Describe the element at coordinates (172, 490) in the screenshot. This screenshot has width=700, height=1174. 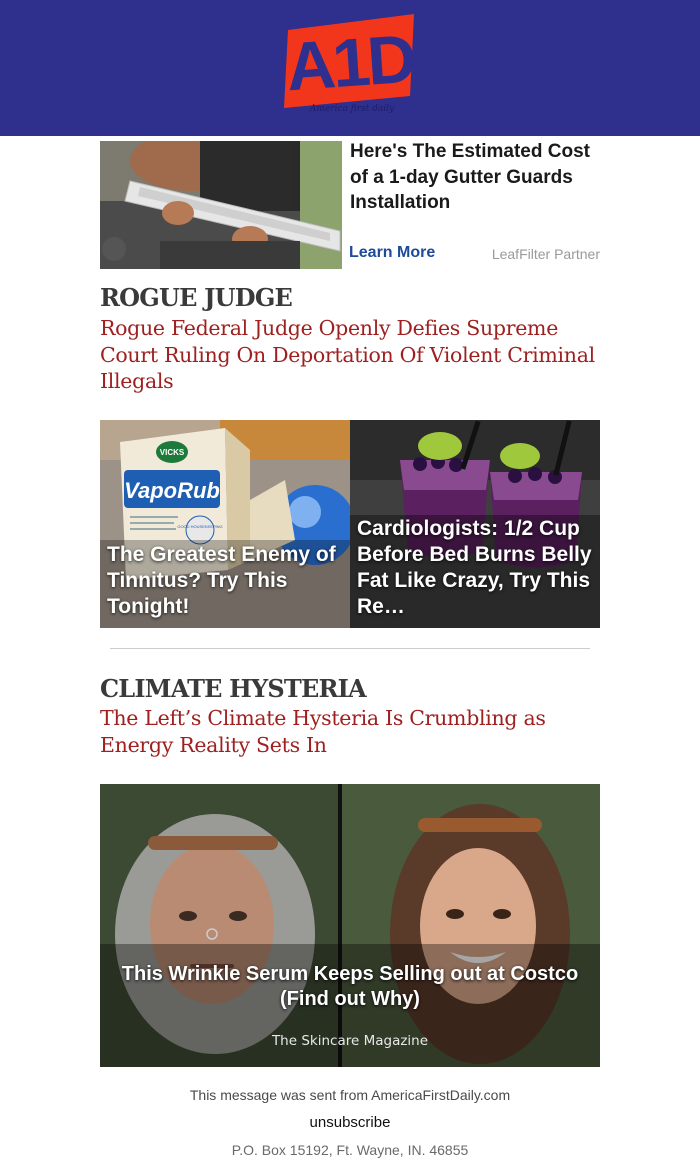
I see `vicks-box-product: VapoRub` at that location.